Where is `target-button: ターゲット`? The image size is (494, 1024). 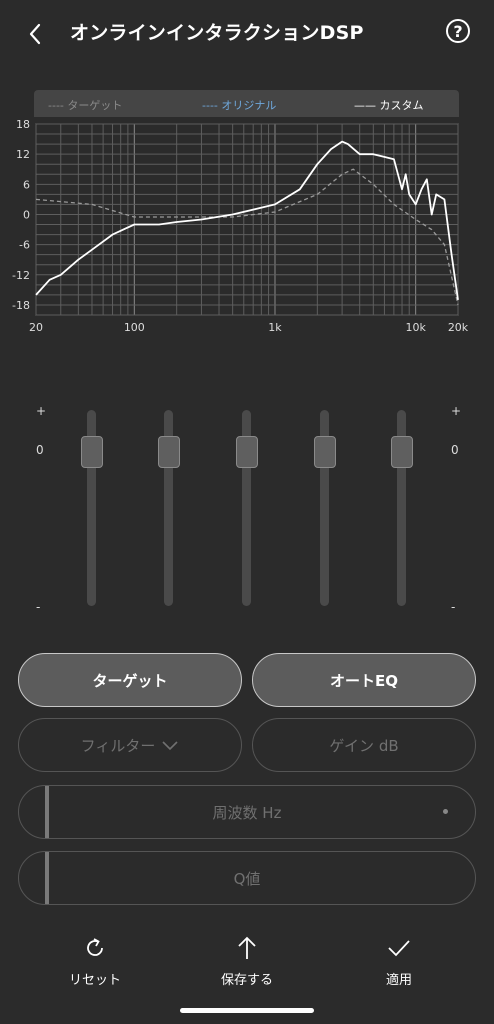 target-button: ターゲット is located at coordinates (130, 680).